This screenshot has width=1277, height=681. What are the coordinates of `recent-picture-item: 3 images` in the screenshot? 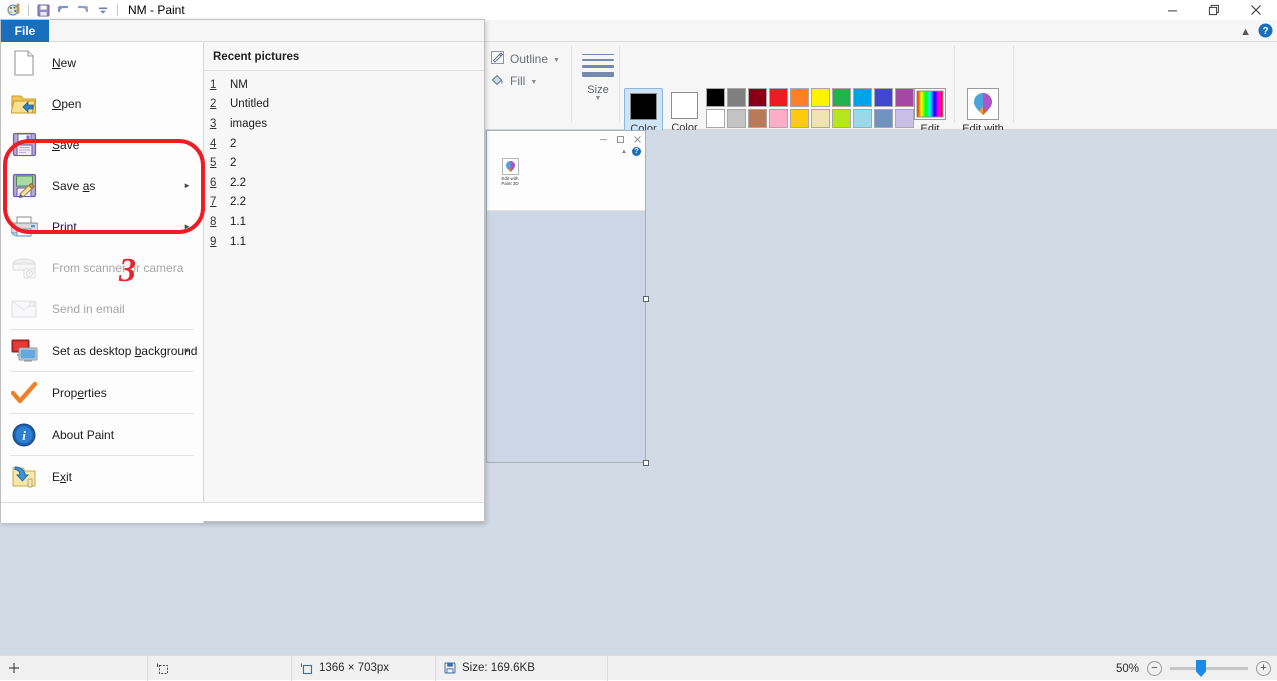 It's located at (347, 124).